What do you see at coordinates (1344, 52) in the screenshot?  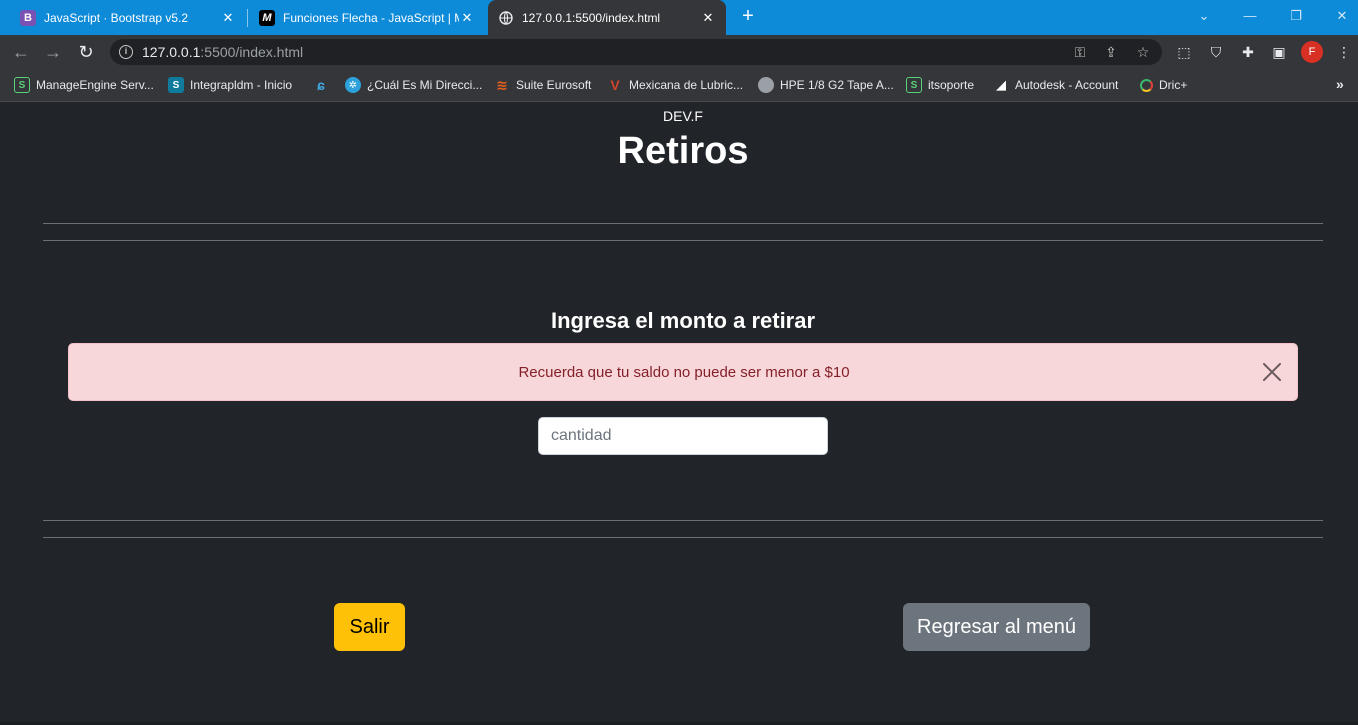 I see `menu-dots-icon: ⋮` at bounding box center [1344, 52].